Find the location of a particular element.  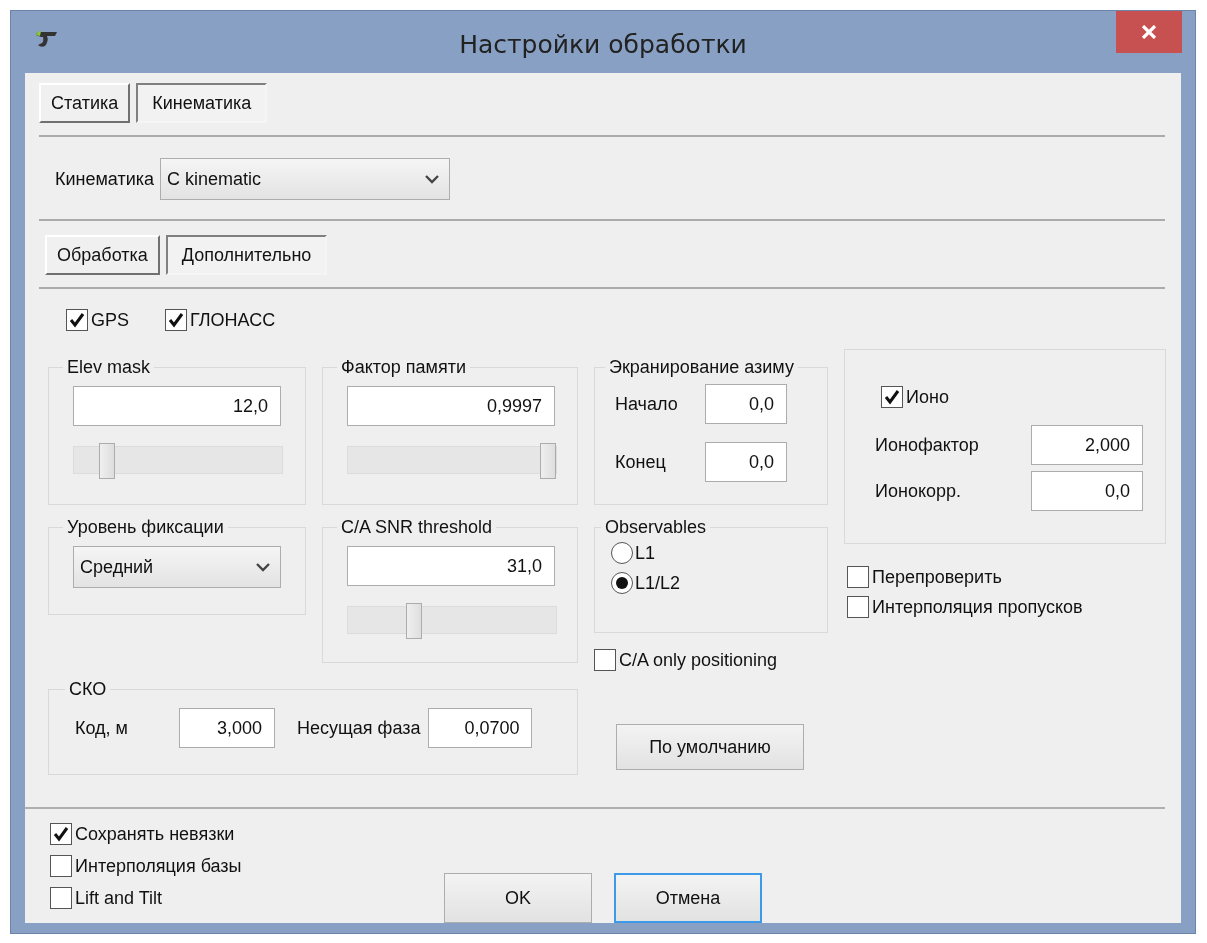

checkbox: Интерполяция пропусков is located at coordinates (1006, 607).